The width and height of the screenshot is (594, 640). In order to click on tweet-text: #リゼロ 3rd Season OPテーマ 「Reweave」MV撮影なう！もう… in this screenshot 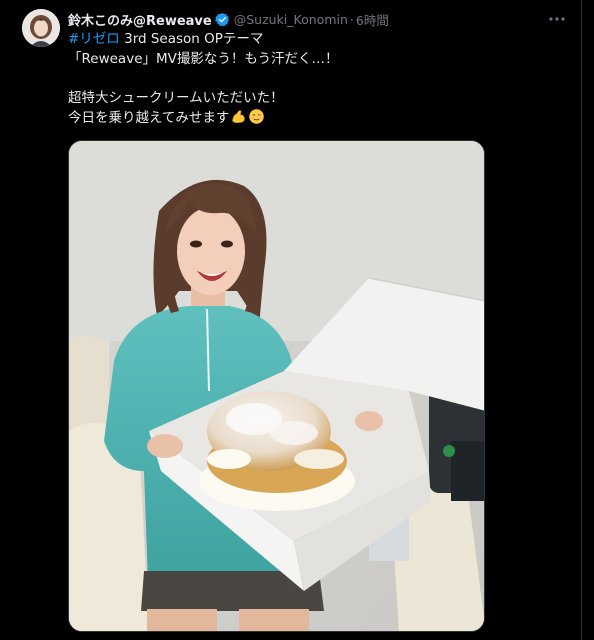, I will do `click(308, 79)`.